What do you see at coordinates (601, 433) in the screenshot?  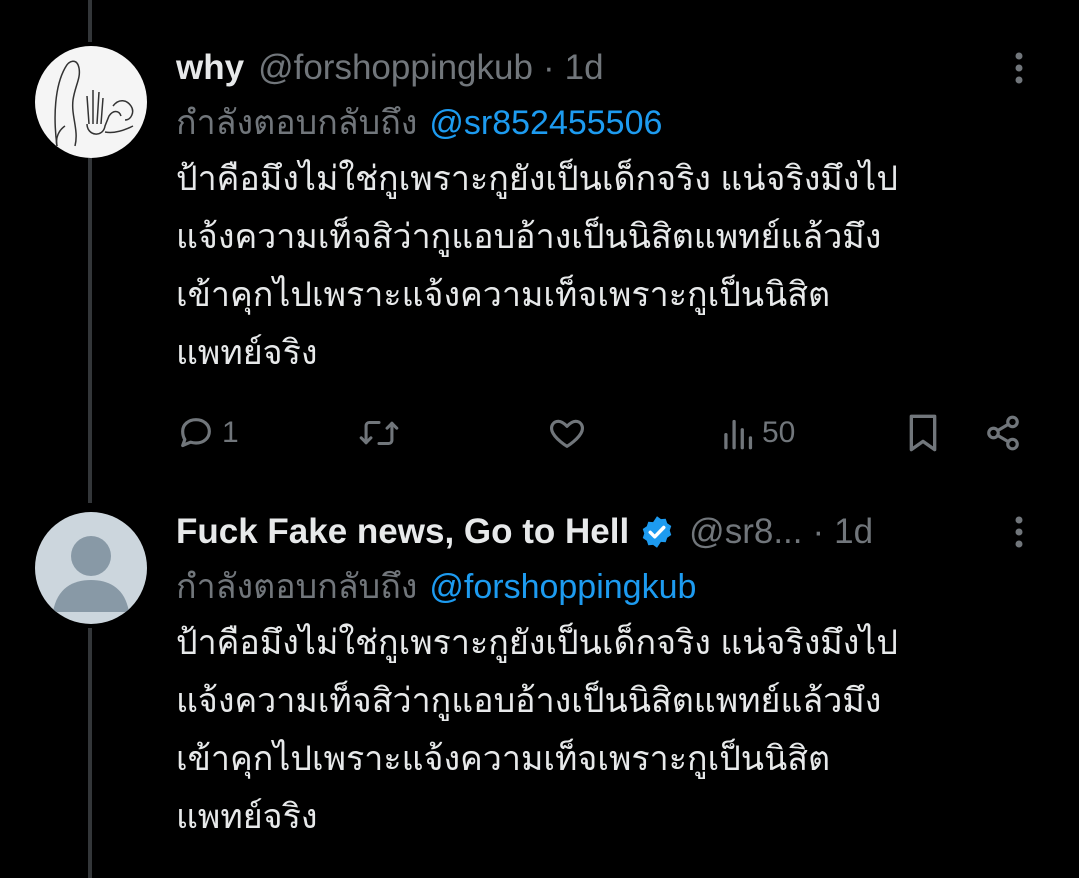 I see `action-bar: 1 50` at bounding box center [601, 433].